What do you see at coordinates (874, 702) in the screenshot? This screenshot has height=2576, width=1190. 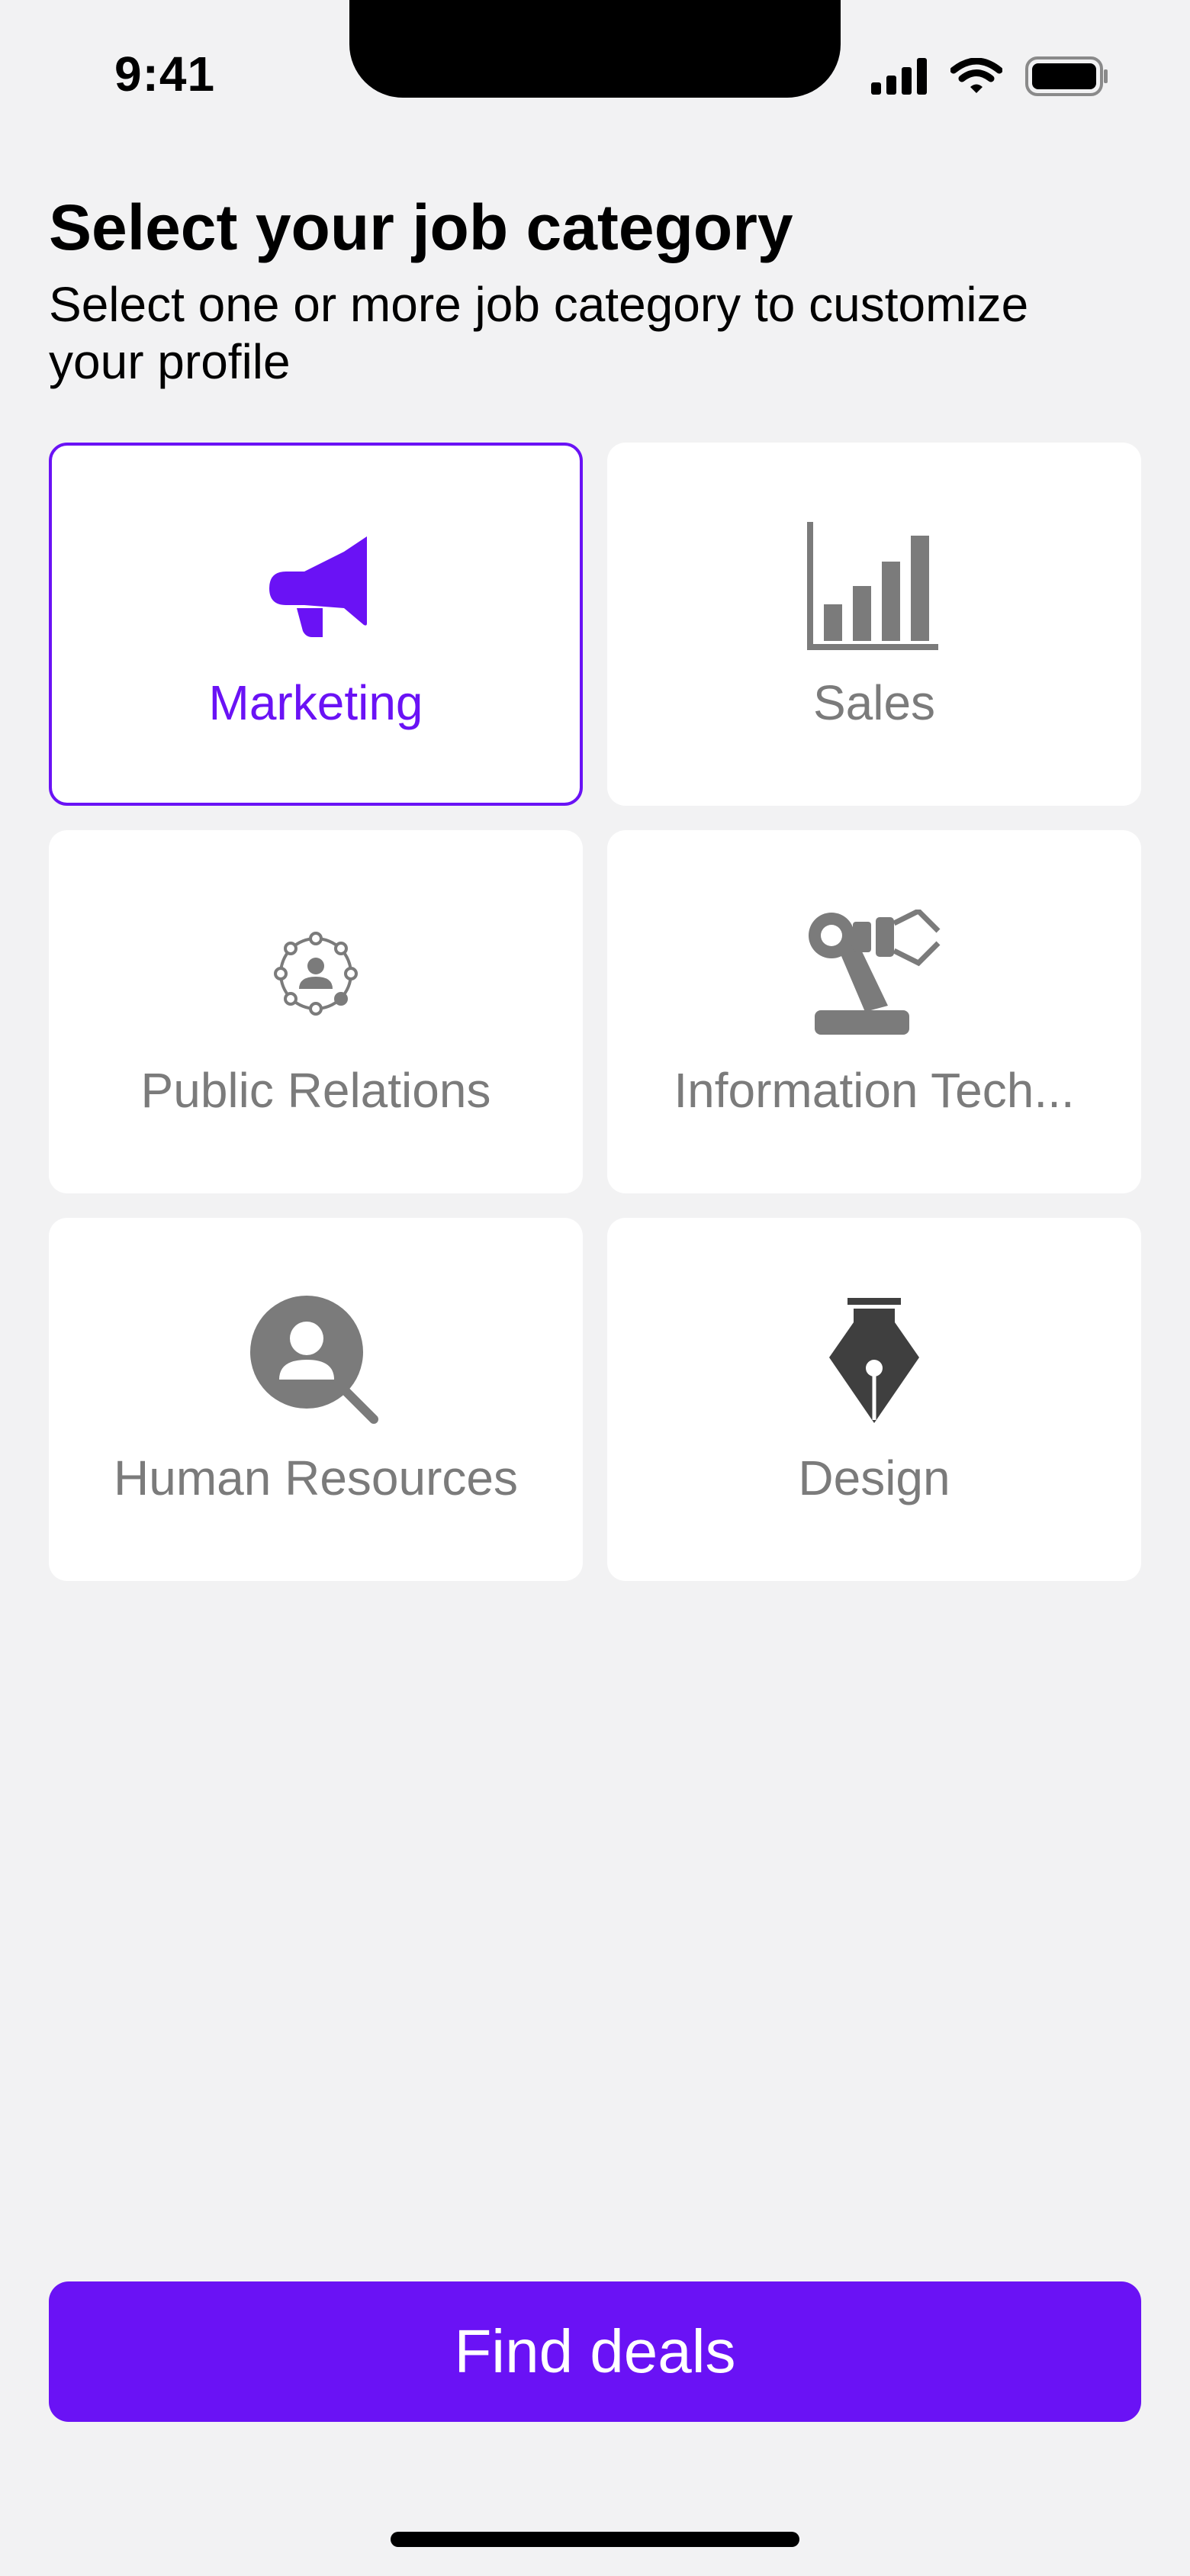 I see `category-label: Sales` at bounding box center [874, 702].